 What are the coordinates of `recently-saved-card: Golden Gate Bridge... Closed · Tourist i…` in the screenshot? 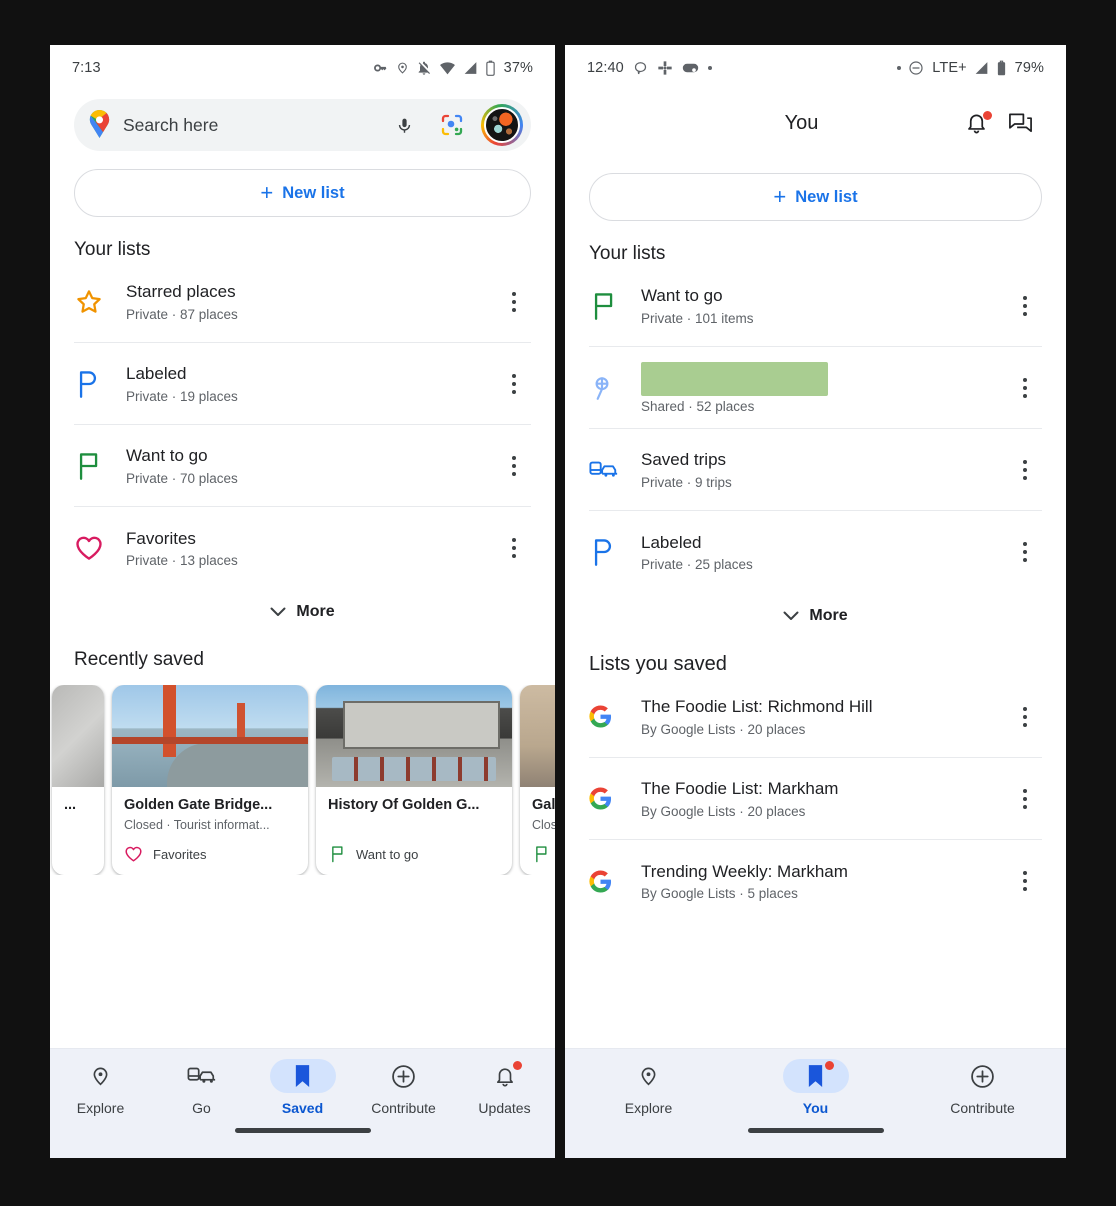 It's located at (210, 780).